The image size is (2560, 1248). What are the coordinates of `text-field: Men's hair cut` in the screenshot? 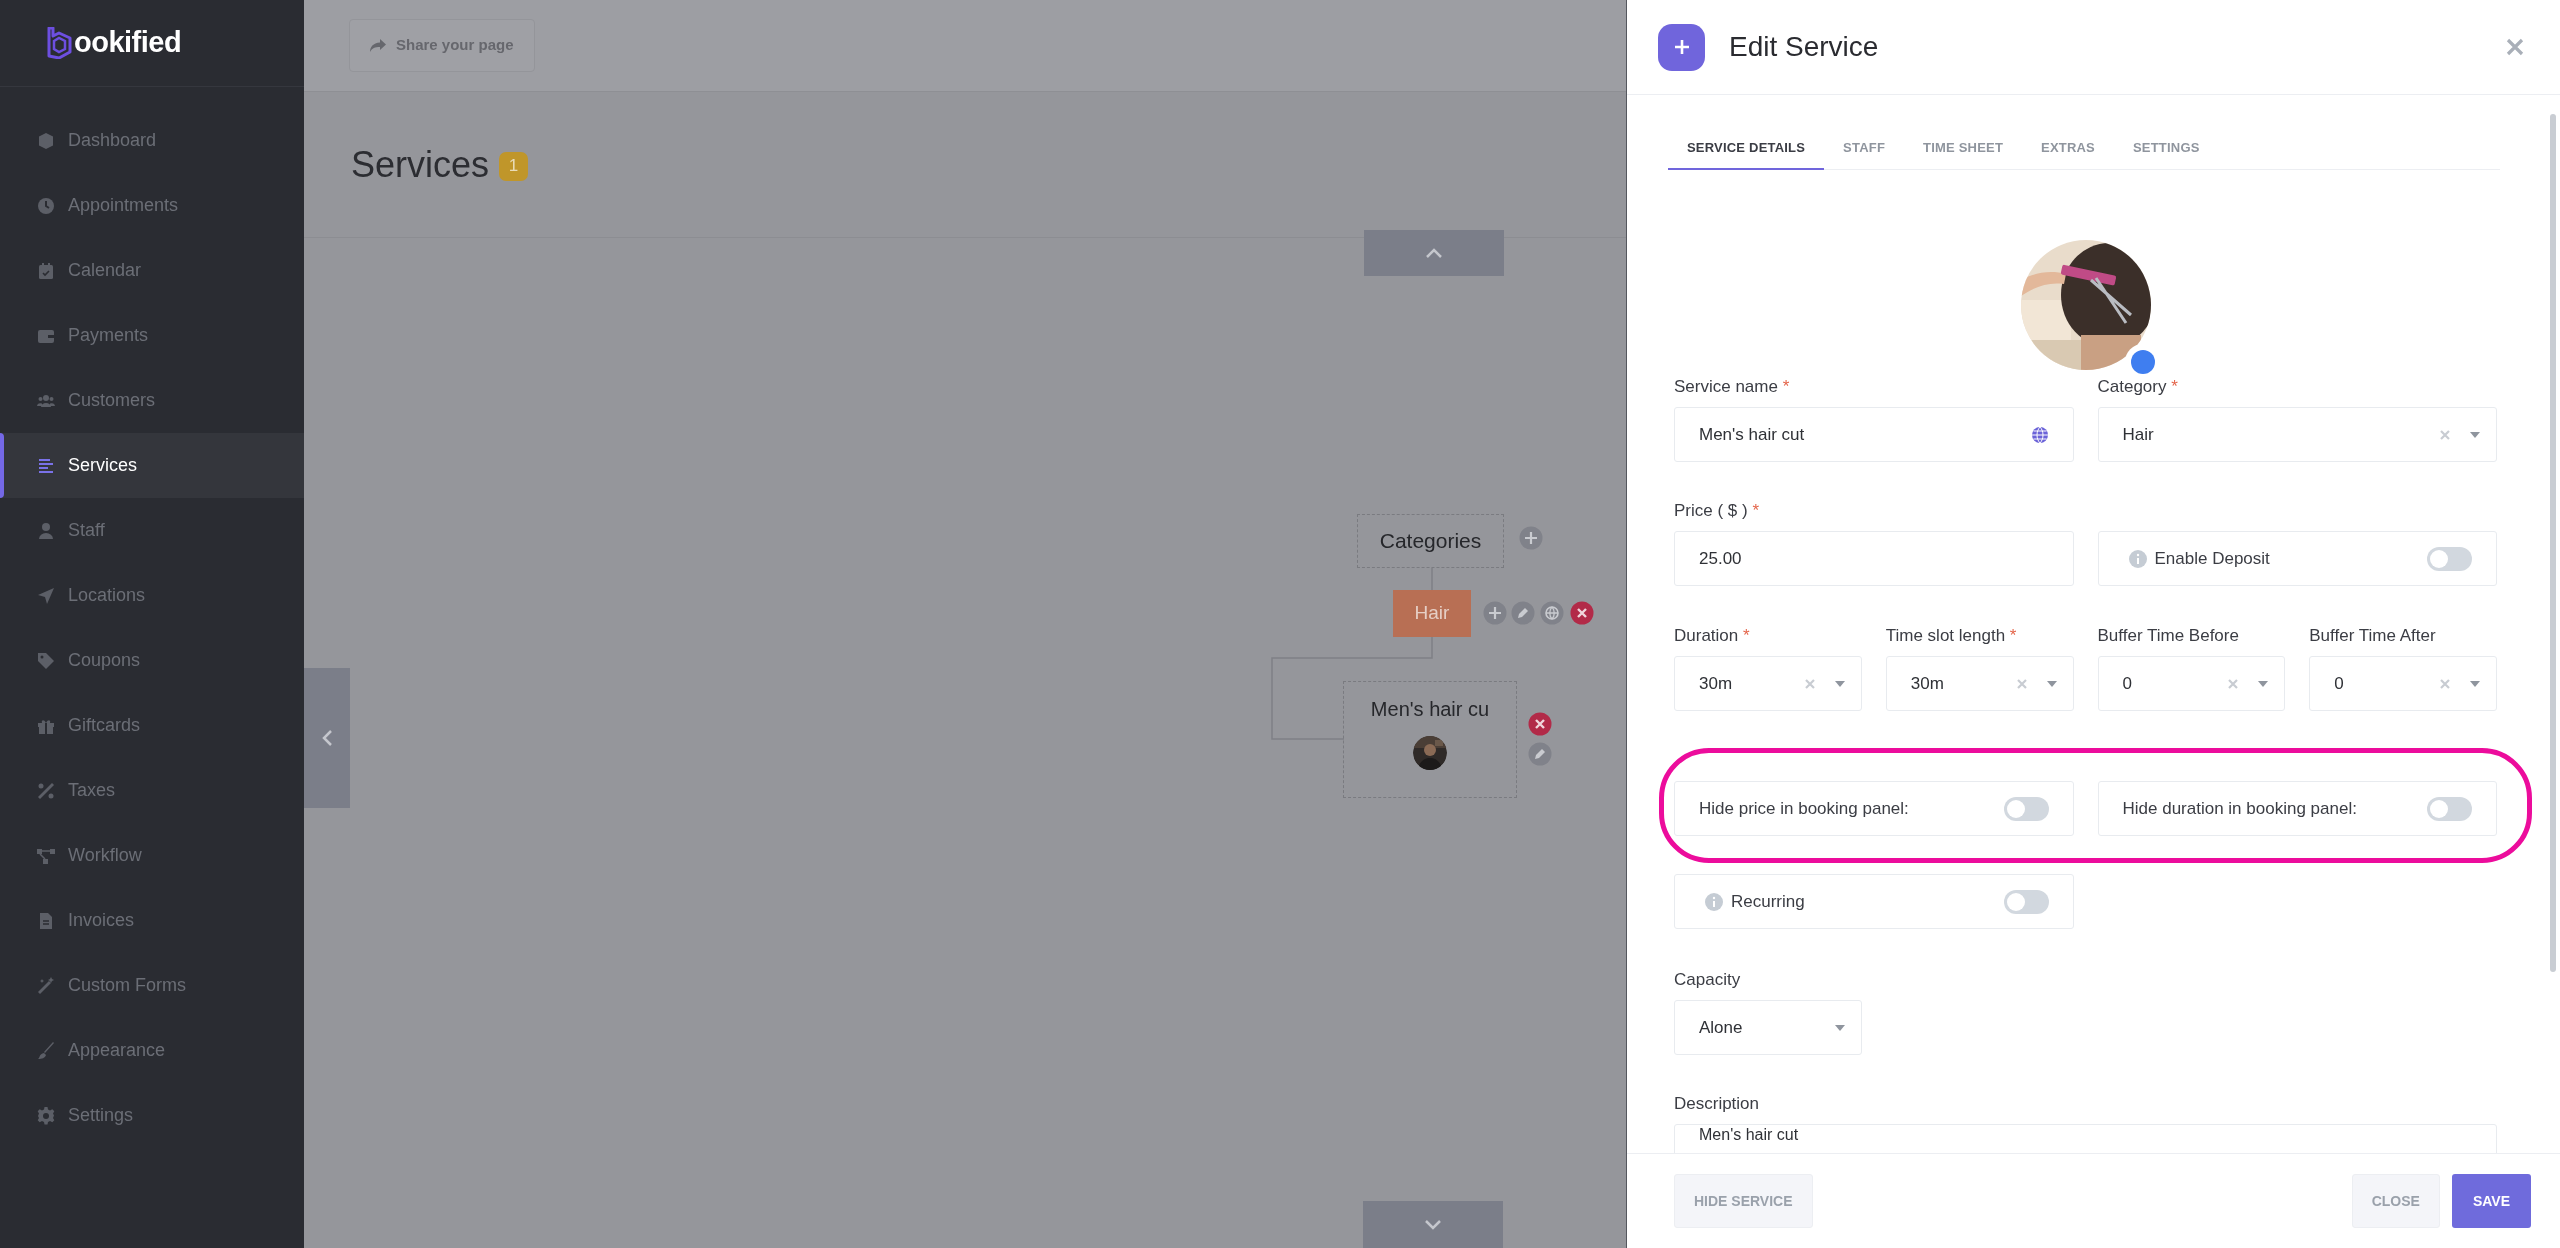 It's located at (1874, 434).